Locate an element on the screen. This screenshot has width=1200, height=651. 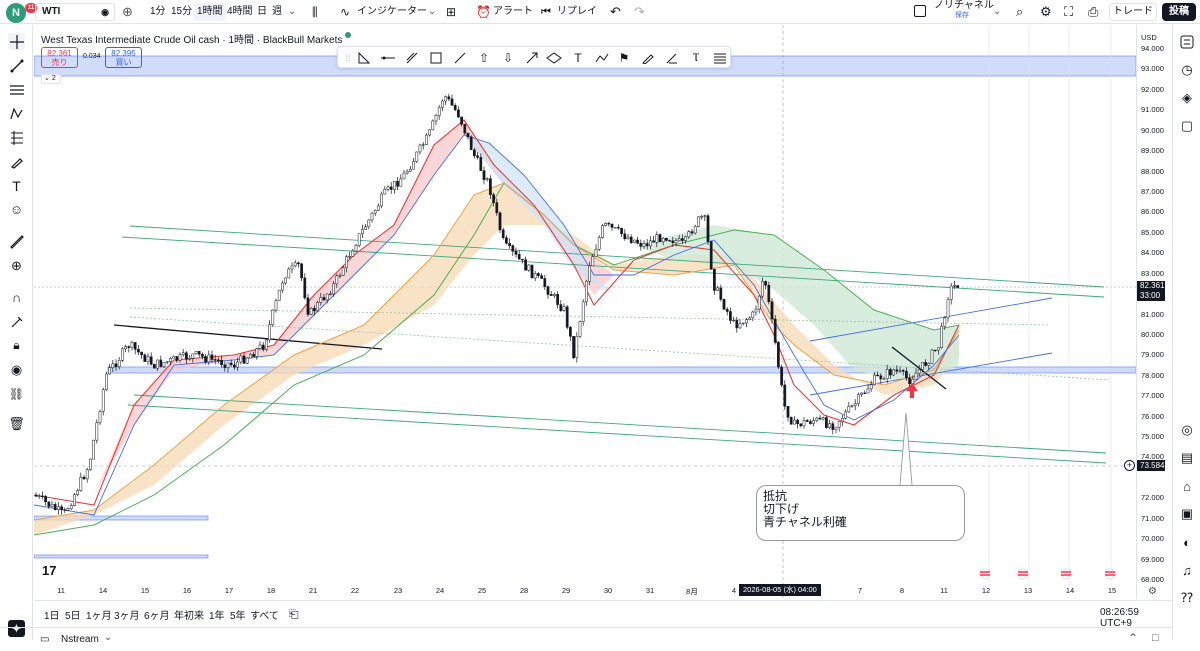
arrow-up-icon: ⇧ is located at coordinates (484, 58).